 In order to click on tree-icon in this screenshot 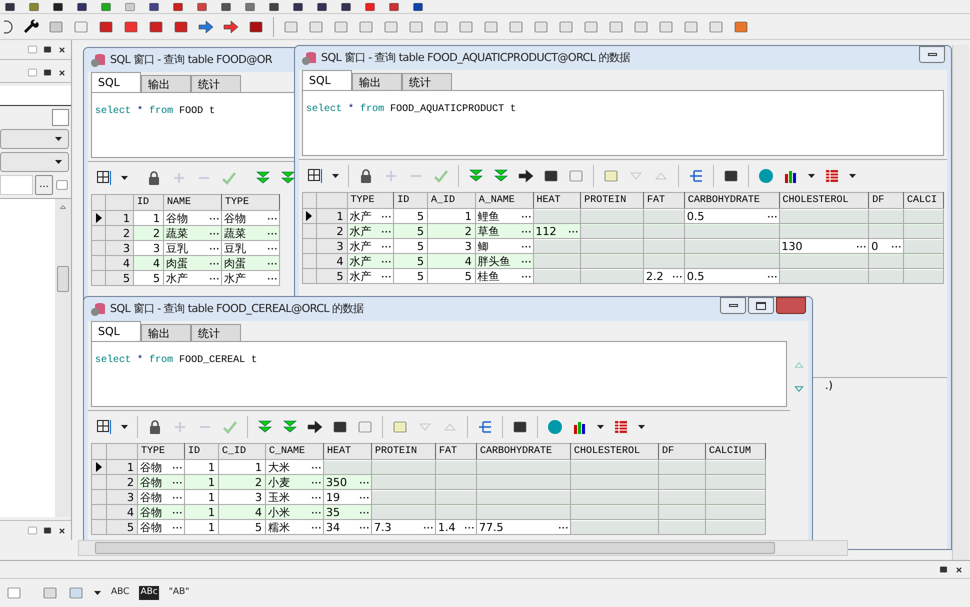, I will do `click(696, 176)`.